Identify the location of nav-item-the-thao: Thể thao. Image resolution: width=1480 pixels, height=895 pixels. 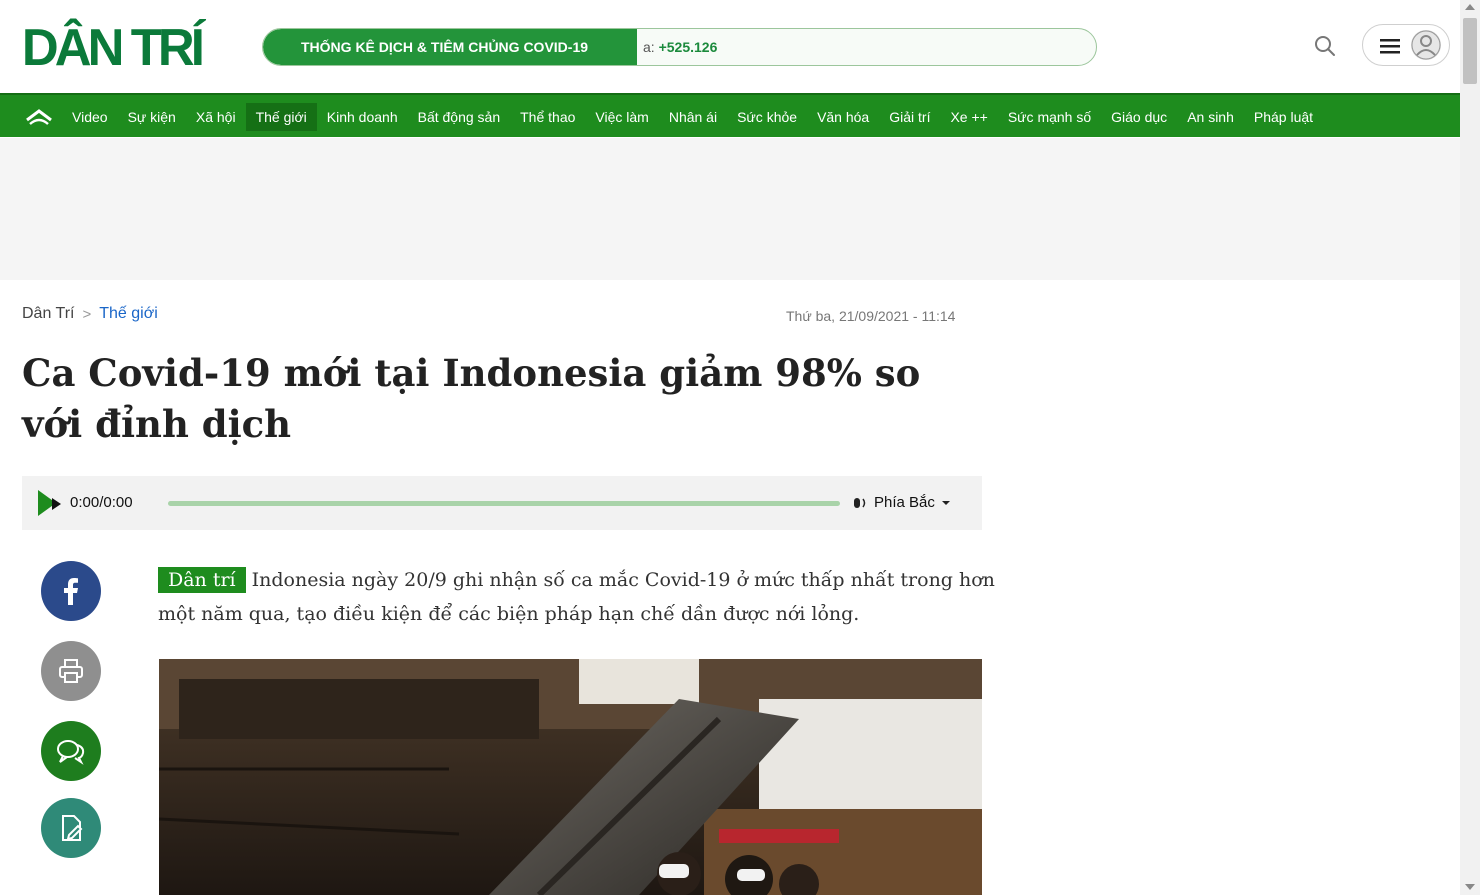
(547, 117).